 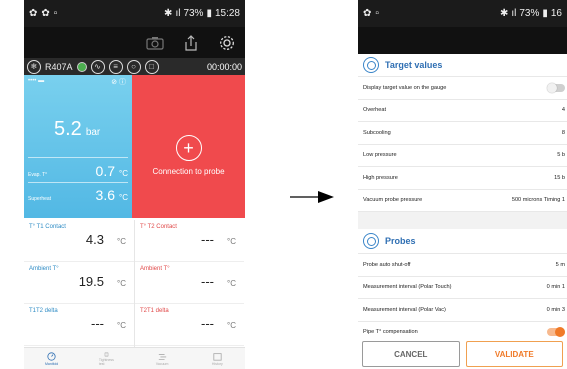 I want to click on cancel-button: CANCEL, so click(x=411, y=354).